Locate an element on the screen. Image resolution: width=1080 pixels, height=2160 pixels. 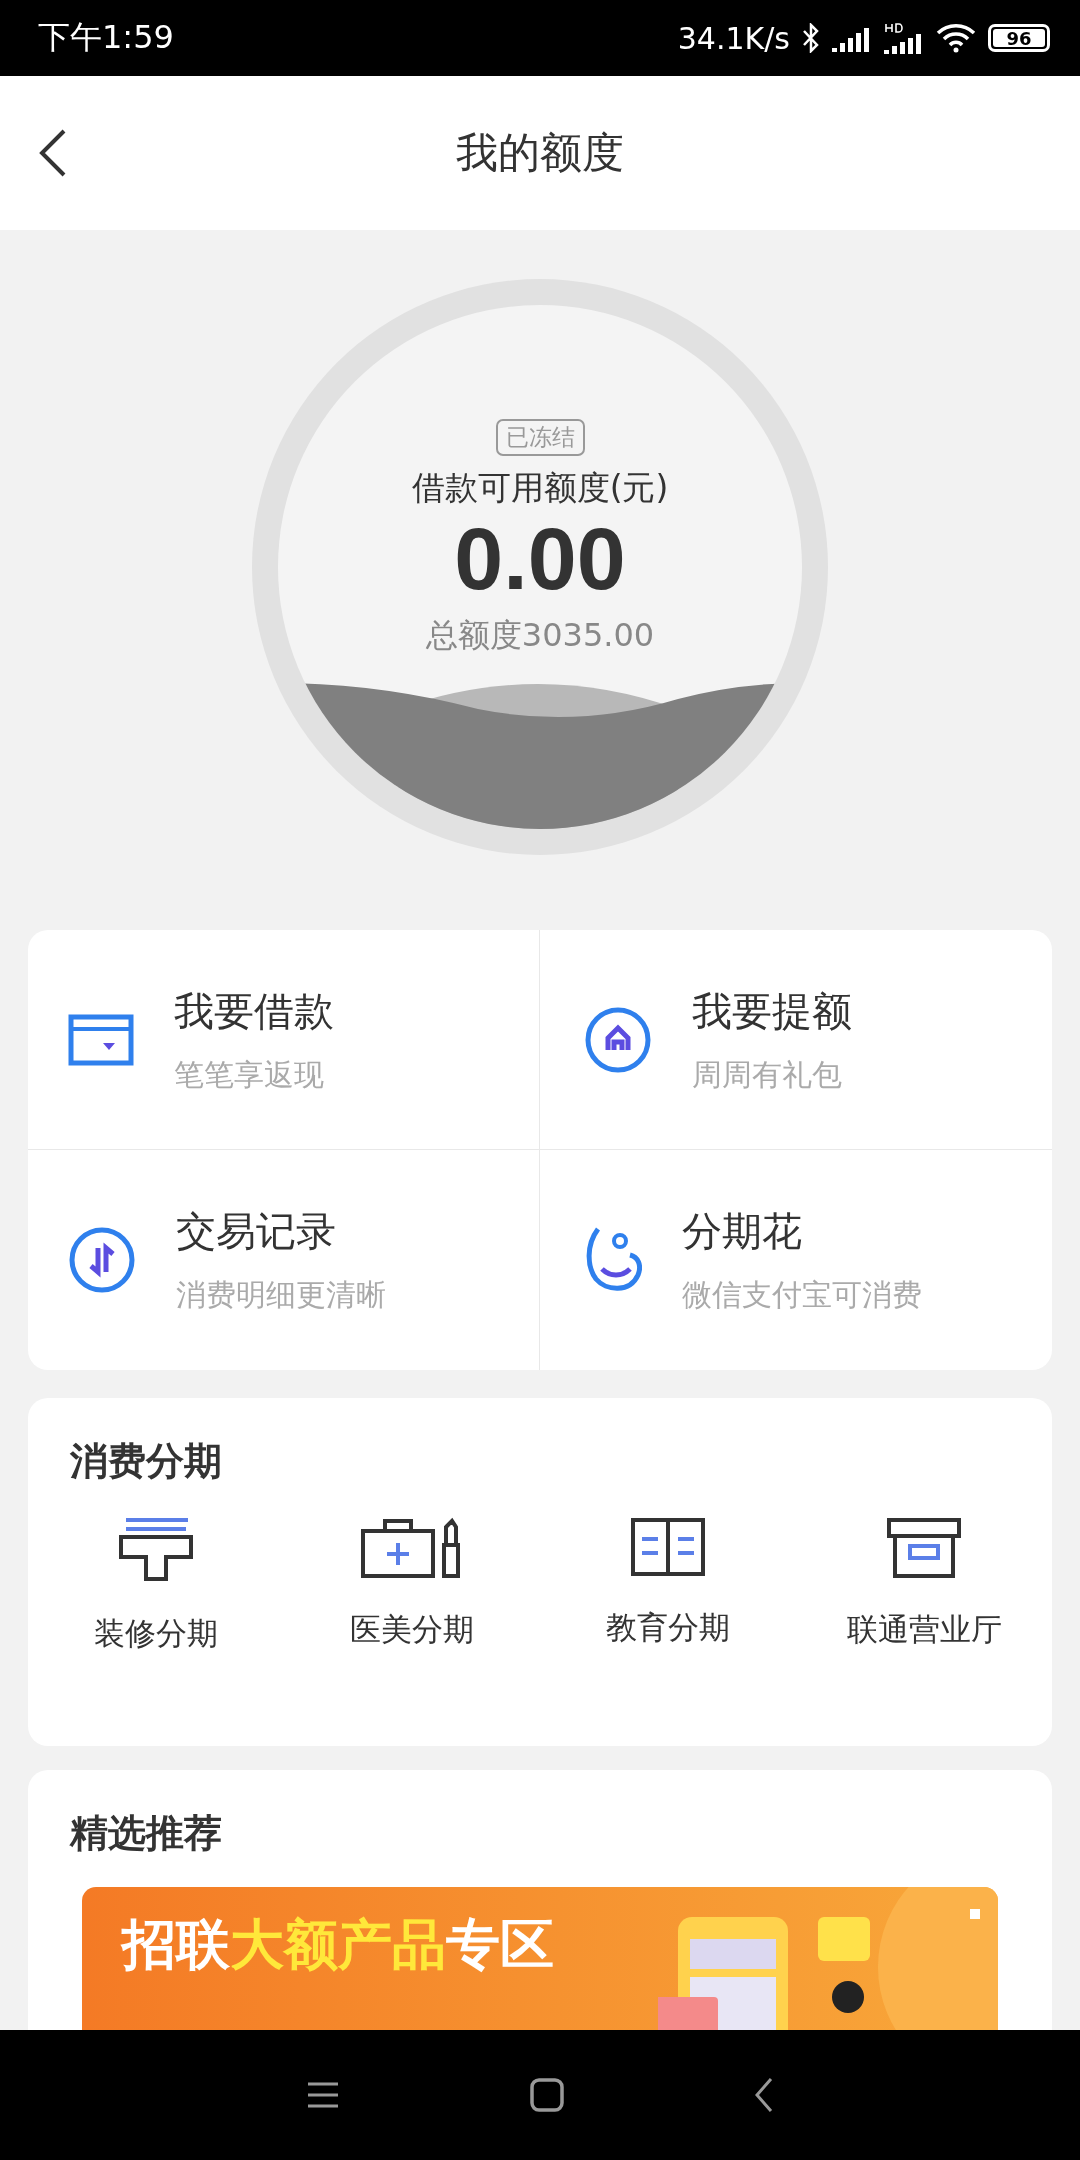
wifi-icon is located at coordinates (956, 38).